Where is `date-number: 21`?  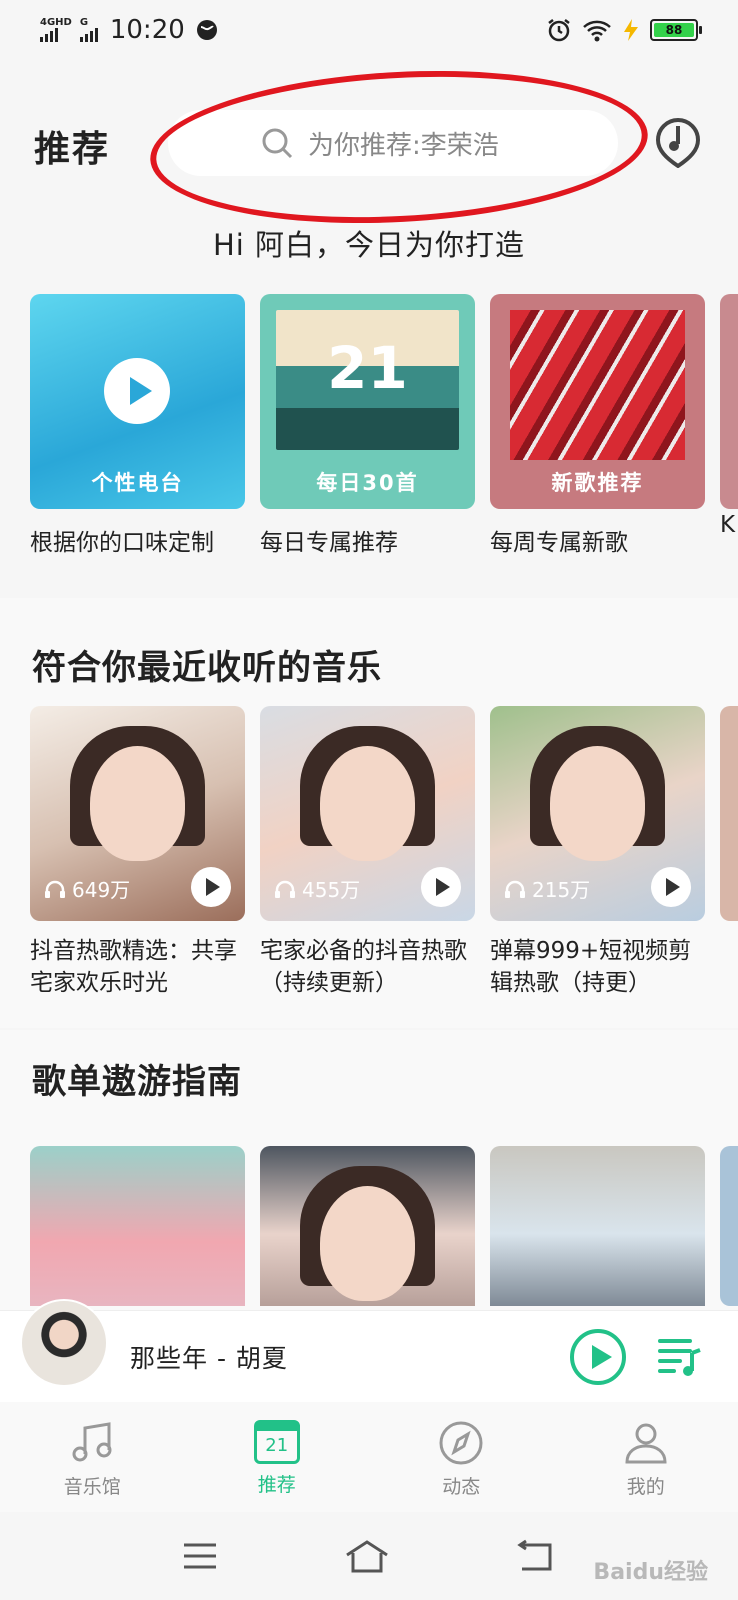 date-number: 21 is located at coordinates (367, 368).